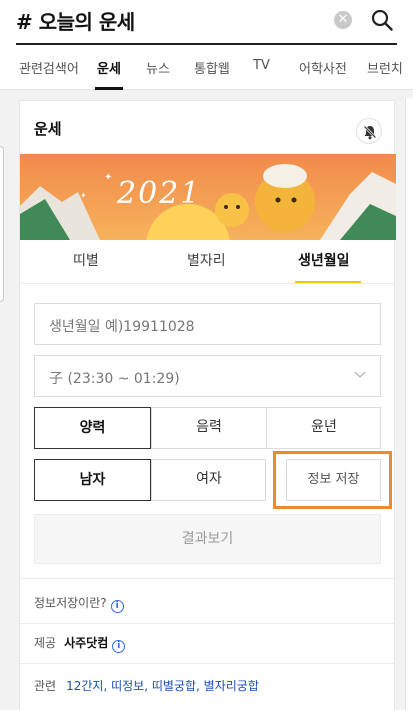 The width and height of the screenshot is (413, 710). I want to click on tab-dictionary: 어학사전, so click(323, 67).